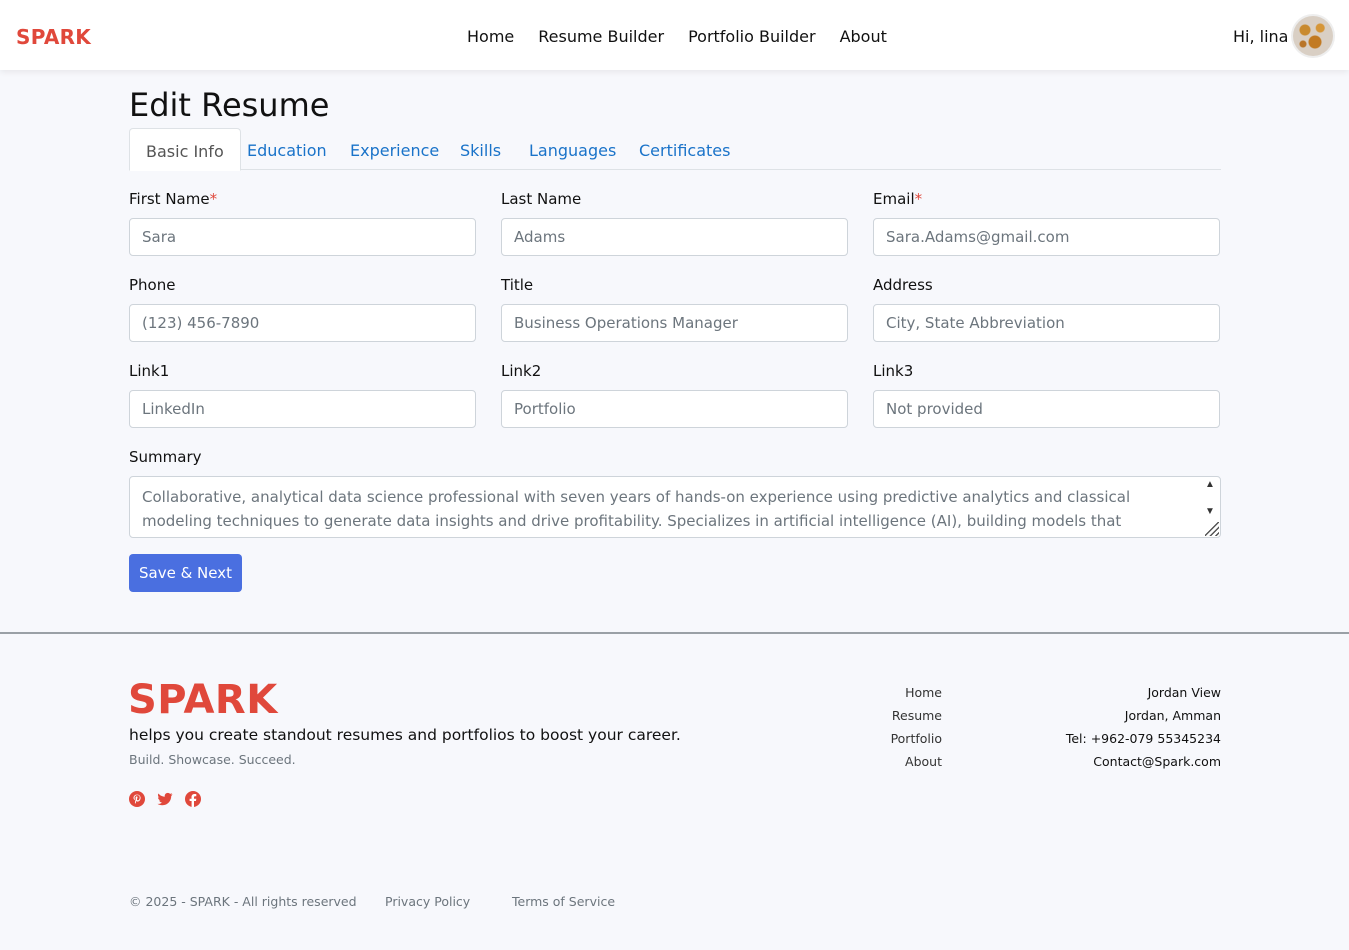  I want to click on last-name-field: Adams, so click(674, 237).